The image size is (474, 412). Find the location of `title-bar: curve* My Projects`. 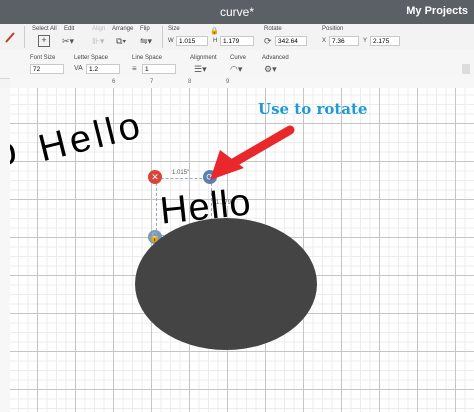

title-bar: curve* My Projects is located at coordinates (237, 12).